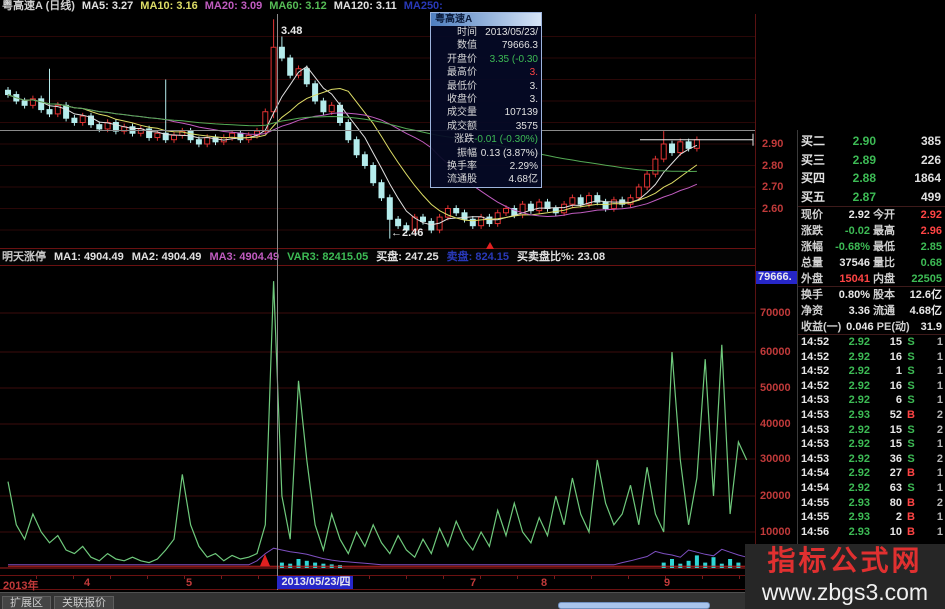  What do you see at coordinates (523, 166) in the screenshot?
I see `tooltip-row-value: 2.29%` at bounding box center [523, 166].